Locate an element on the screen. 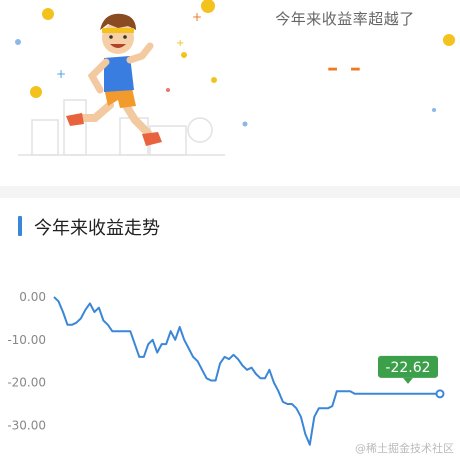 The image size is (460, 460). y-tick-label: -10.00 is located at coordinates (26, 340).